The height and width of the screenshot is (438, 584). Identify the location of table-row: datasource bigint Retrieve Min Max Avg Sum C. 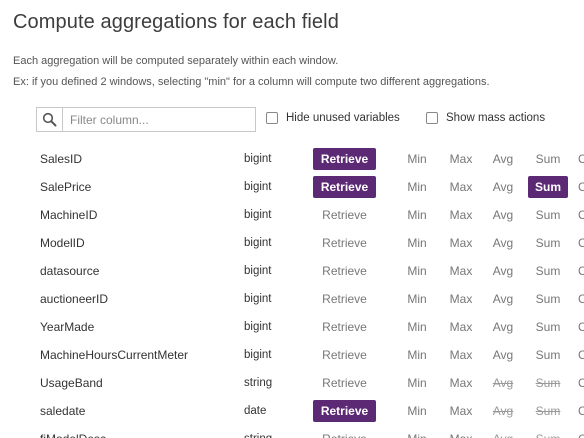
(292, 271).